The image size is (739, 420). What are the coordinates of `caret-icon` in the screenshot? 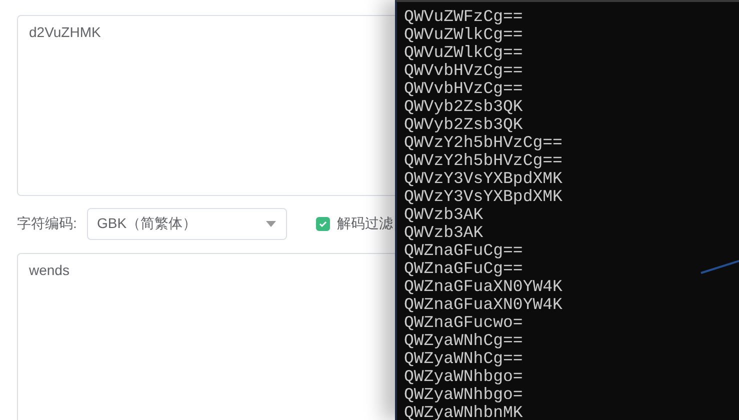 It's located at (271, 224).